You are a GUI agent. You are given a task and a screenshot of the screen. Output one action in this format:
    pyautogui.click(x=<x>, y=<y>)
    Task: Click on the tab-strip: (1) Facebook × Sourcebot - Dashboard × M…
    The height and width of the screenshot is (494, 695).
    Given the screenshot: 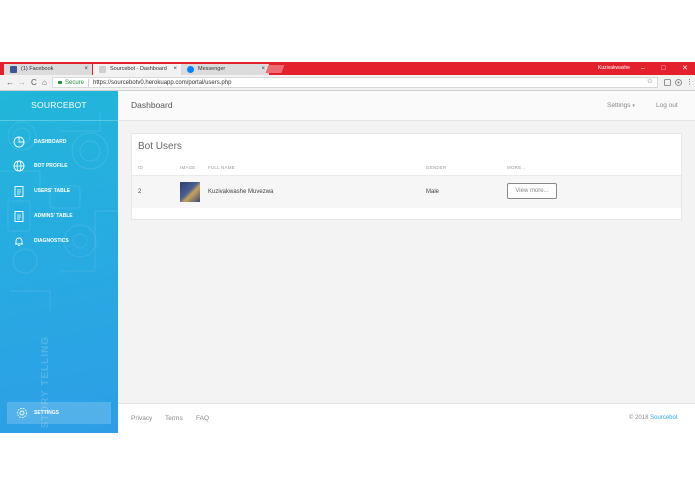 What is the action you would take?
    pyautogui.click(x=347, y=68)
    